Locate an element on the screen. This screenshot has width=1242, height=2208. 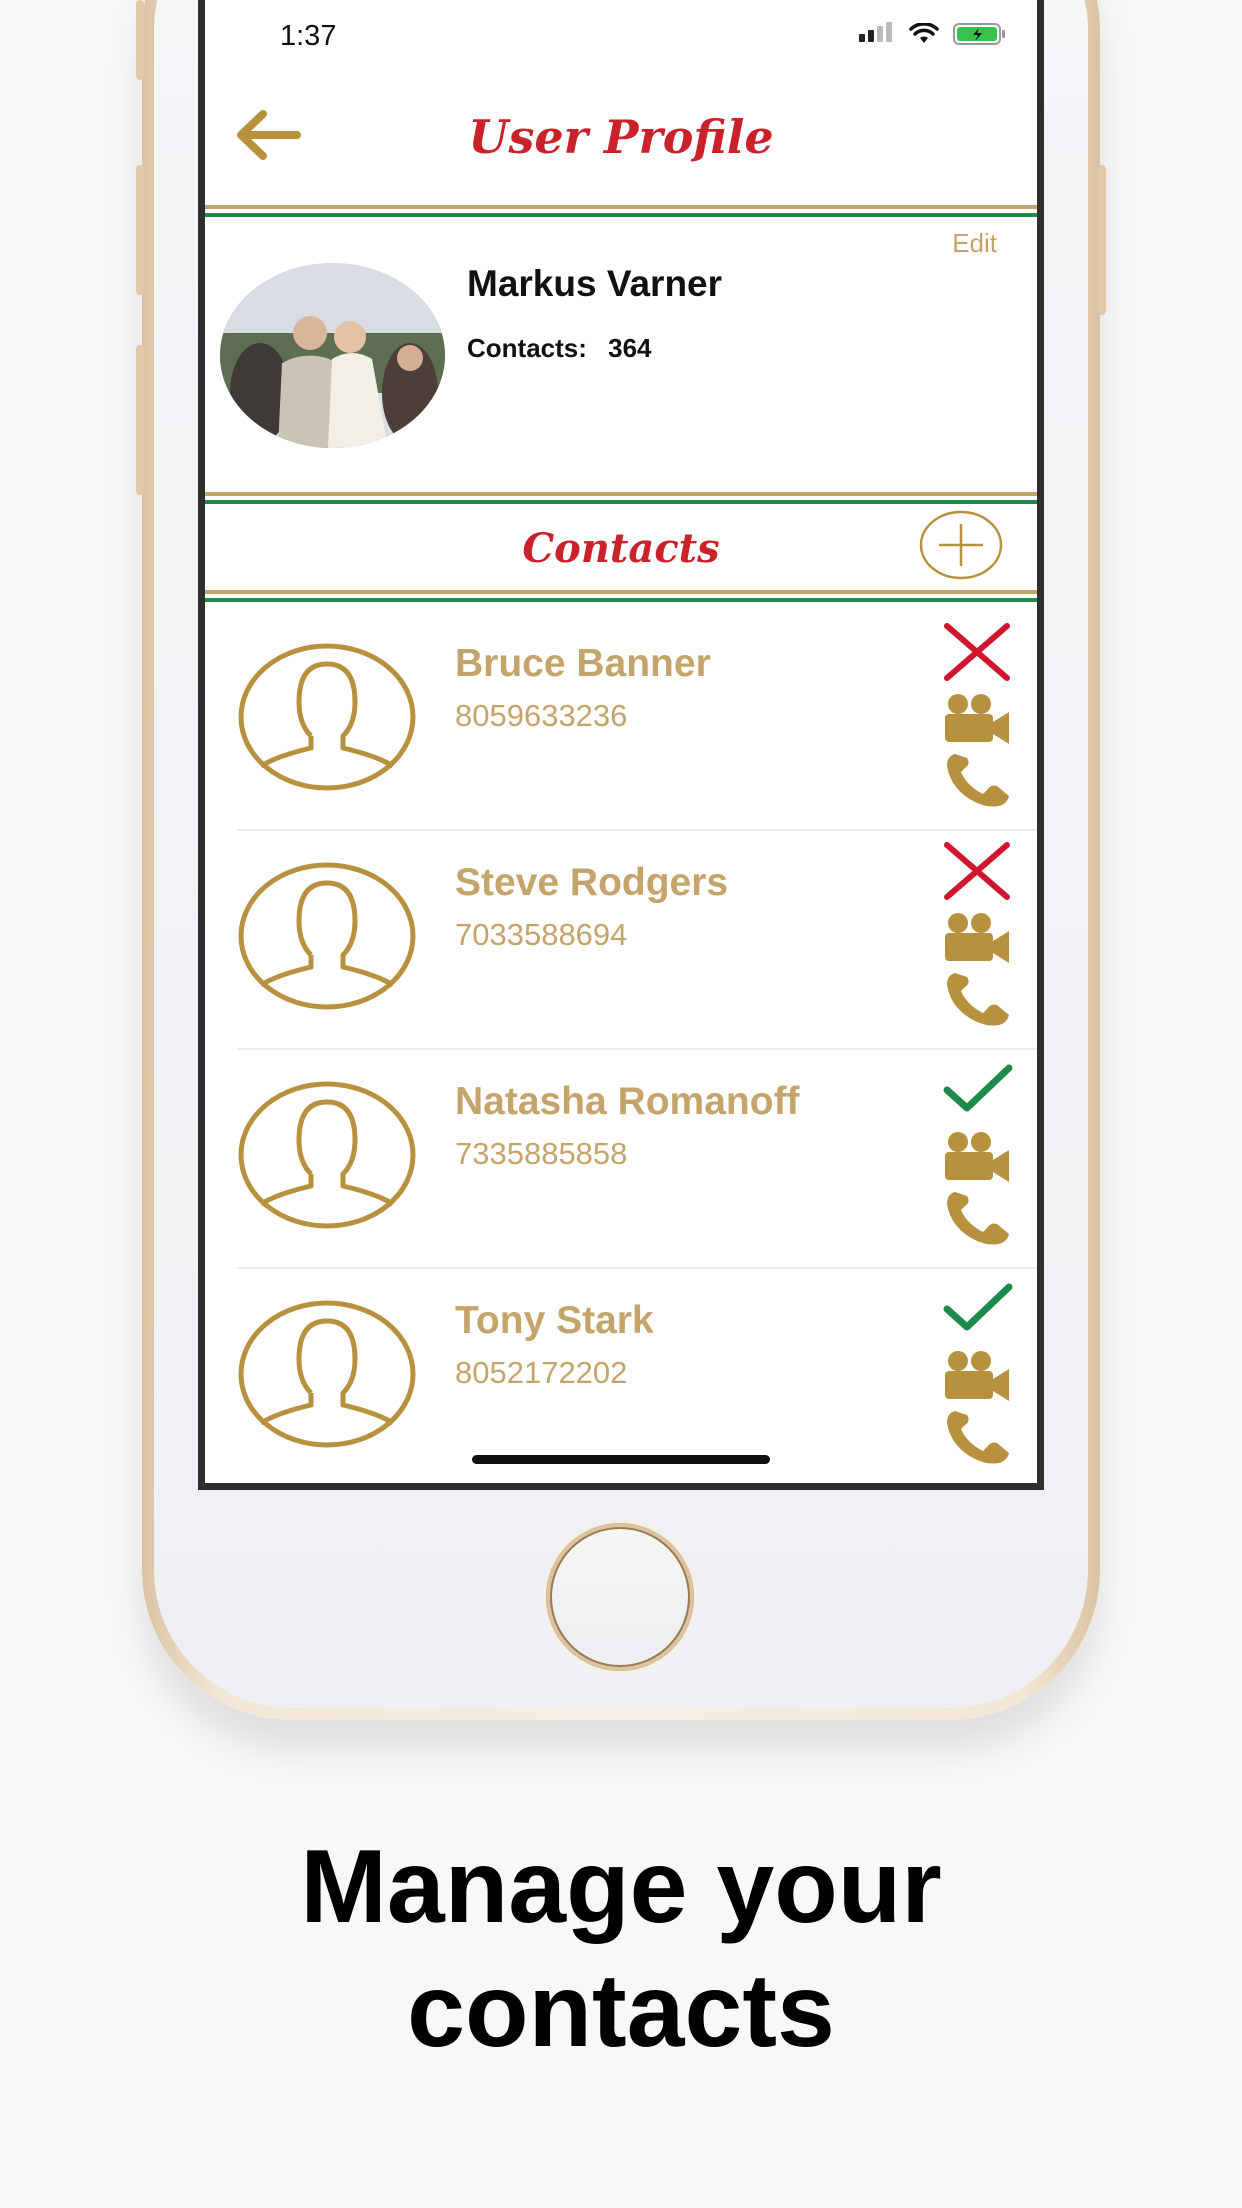
marketing-caption: Manage your contacts is located at coordinates (621, 1949).